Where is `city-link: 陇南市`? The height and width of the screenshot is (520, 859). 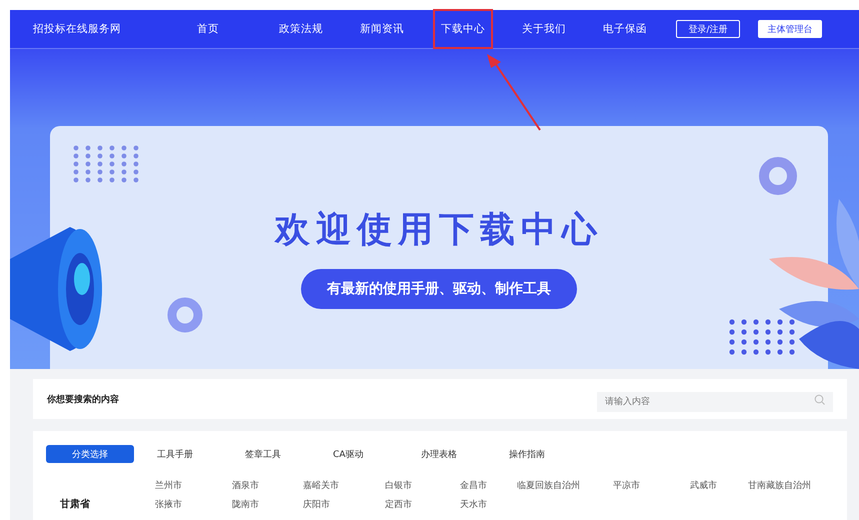
city-link: 陇南市 is located at coordinates (267, 504).